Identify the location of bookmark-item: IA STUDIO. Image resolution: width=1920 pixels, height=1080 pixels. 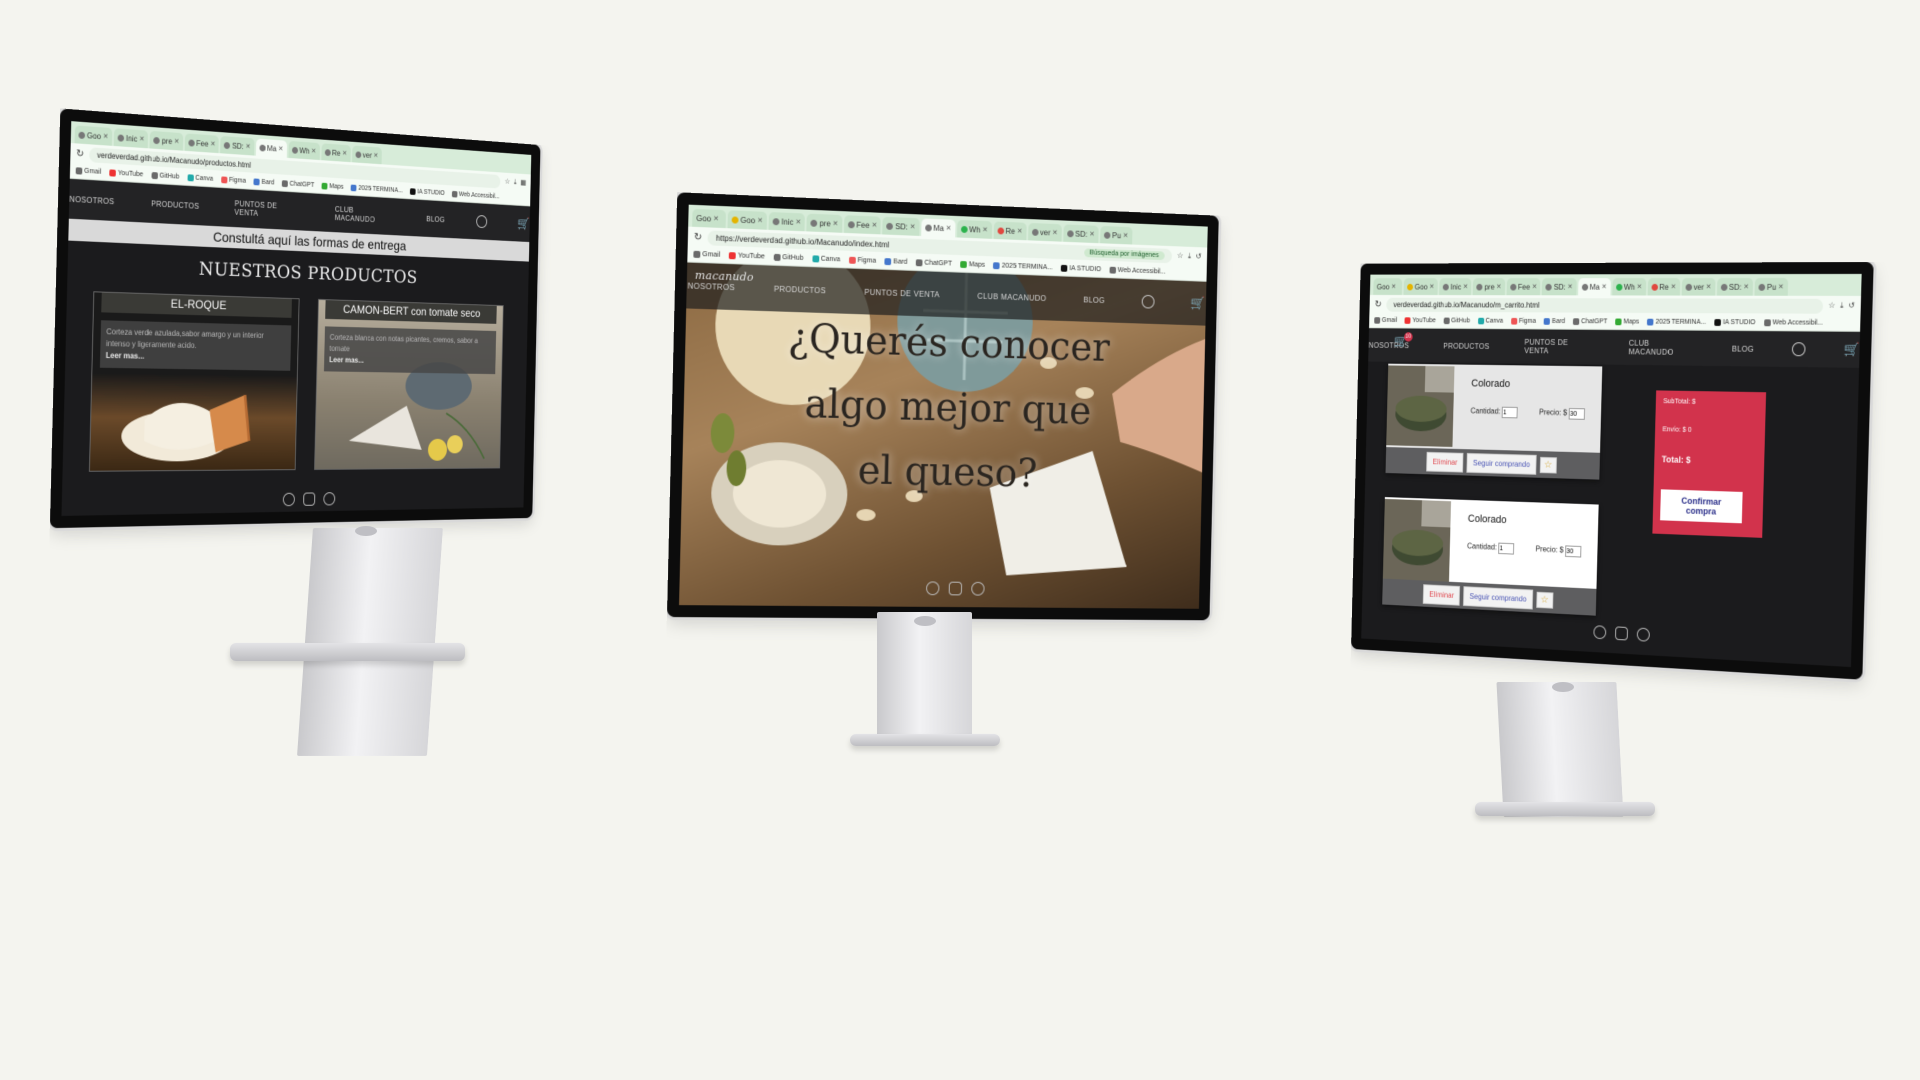
(1080, 268).